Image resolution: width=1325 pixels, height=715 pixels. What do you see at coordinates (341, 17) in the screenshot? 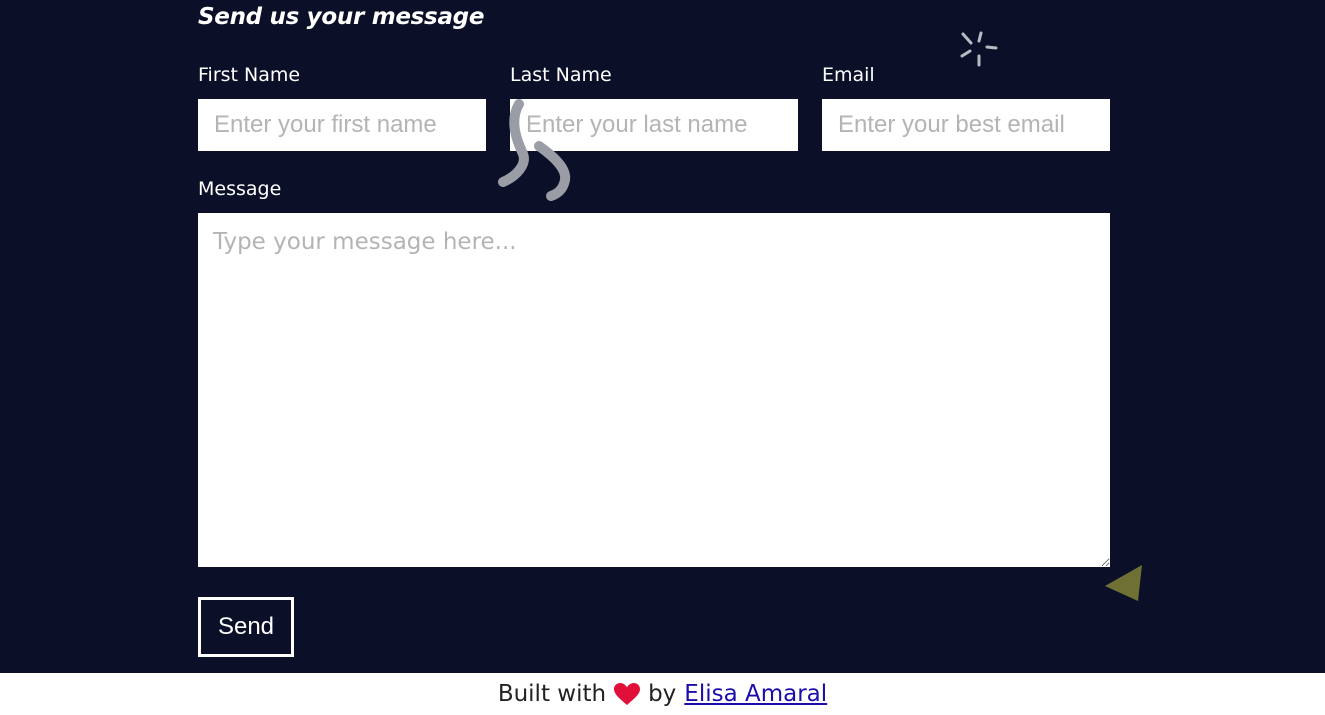
I see `form-title: Send us your message` at bounding box center [341, 17].